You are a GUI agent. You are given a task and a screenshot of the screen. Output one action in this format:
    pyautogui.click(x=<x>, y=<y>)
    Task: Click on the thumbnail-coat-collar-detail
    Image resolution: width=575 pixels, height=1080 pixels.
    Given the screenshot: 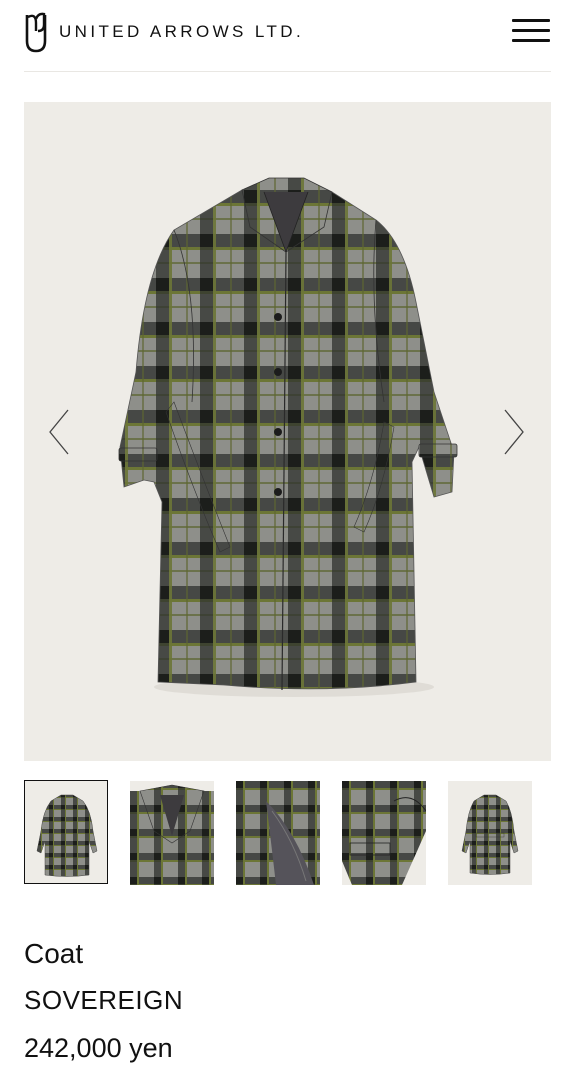 What is the action you would take?
    pyautogui.click(x=172, y=833)
    